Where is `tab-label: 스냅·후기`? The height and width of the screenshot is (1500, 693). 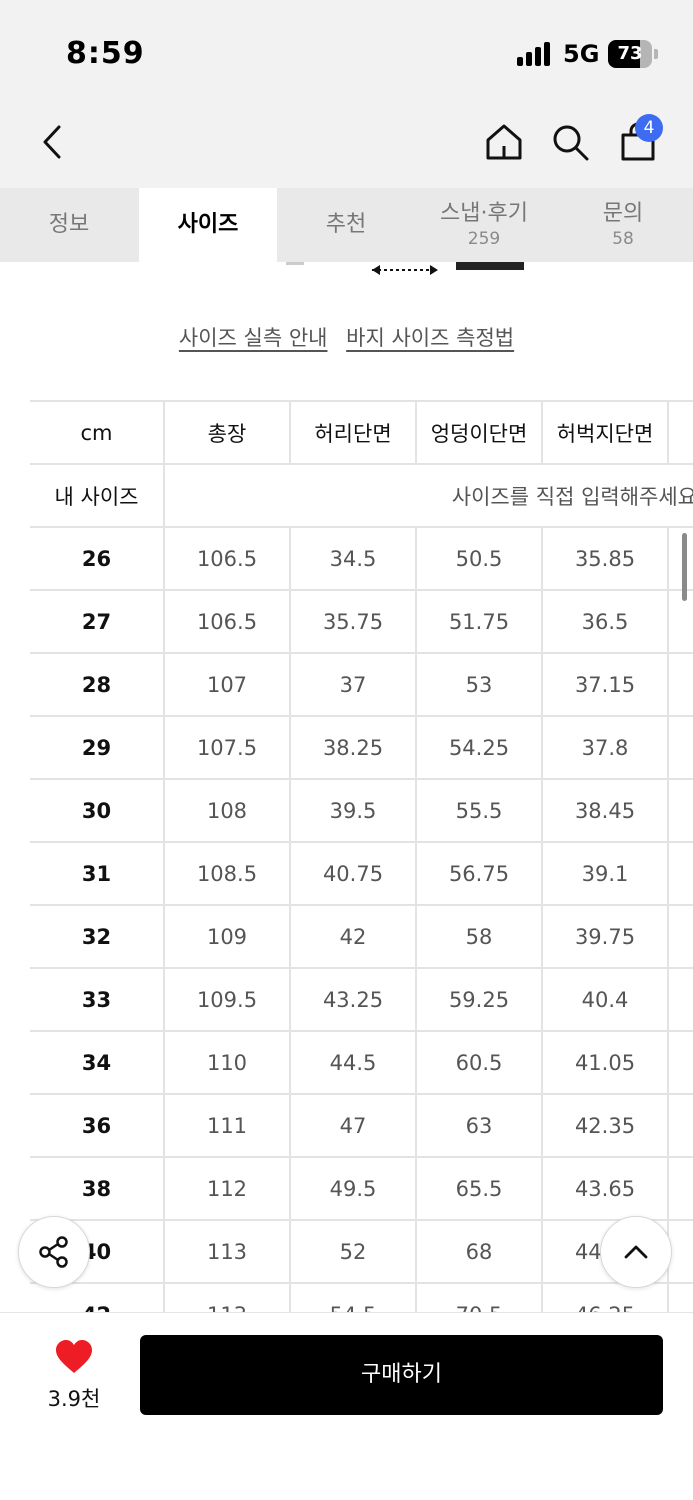 tab-label: 스냅·후기 is located at coordinates (484, 213).